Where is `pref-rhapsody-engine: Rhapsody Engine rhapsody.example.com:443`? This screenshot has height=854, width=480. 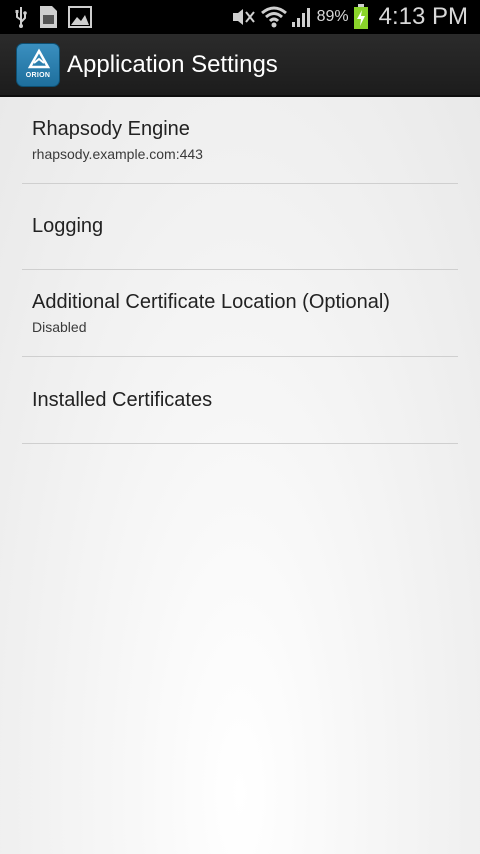 pref-rhapsody-engine: Rhapsody Engine rhapsody.example.com:443 is located at coordinates (240, 140).